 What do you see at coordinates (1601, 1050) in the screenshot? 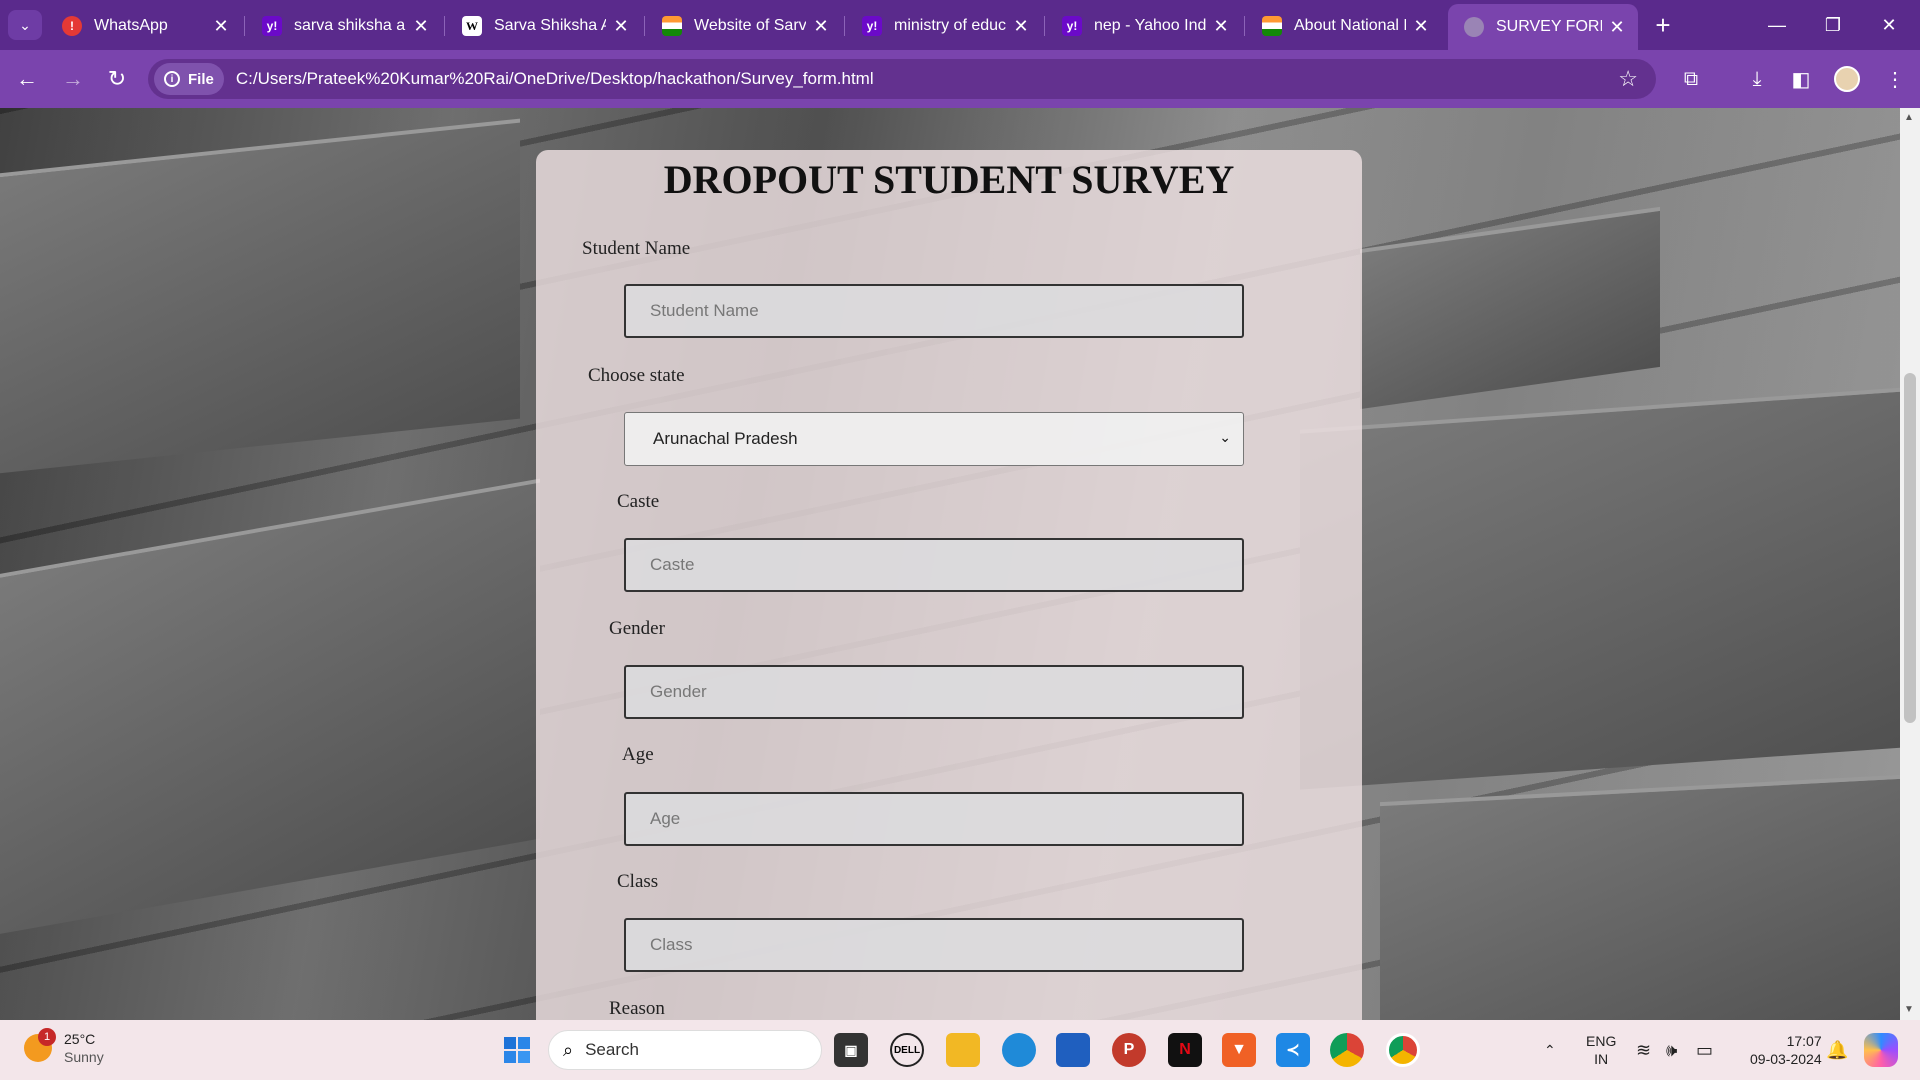
I see `language-indicator: ENG IN` at bounding box center [1601, 1050].